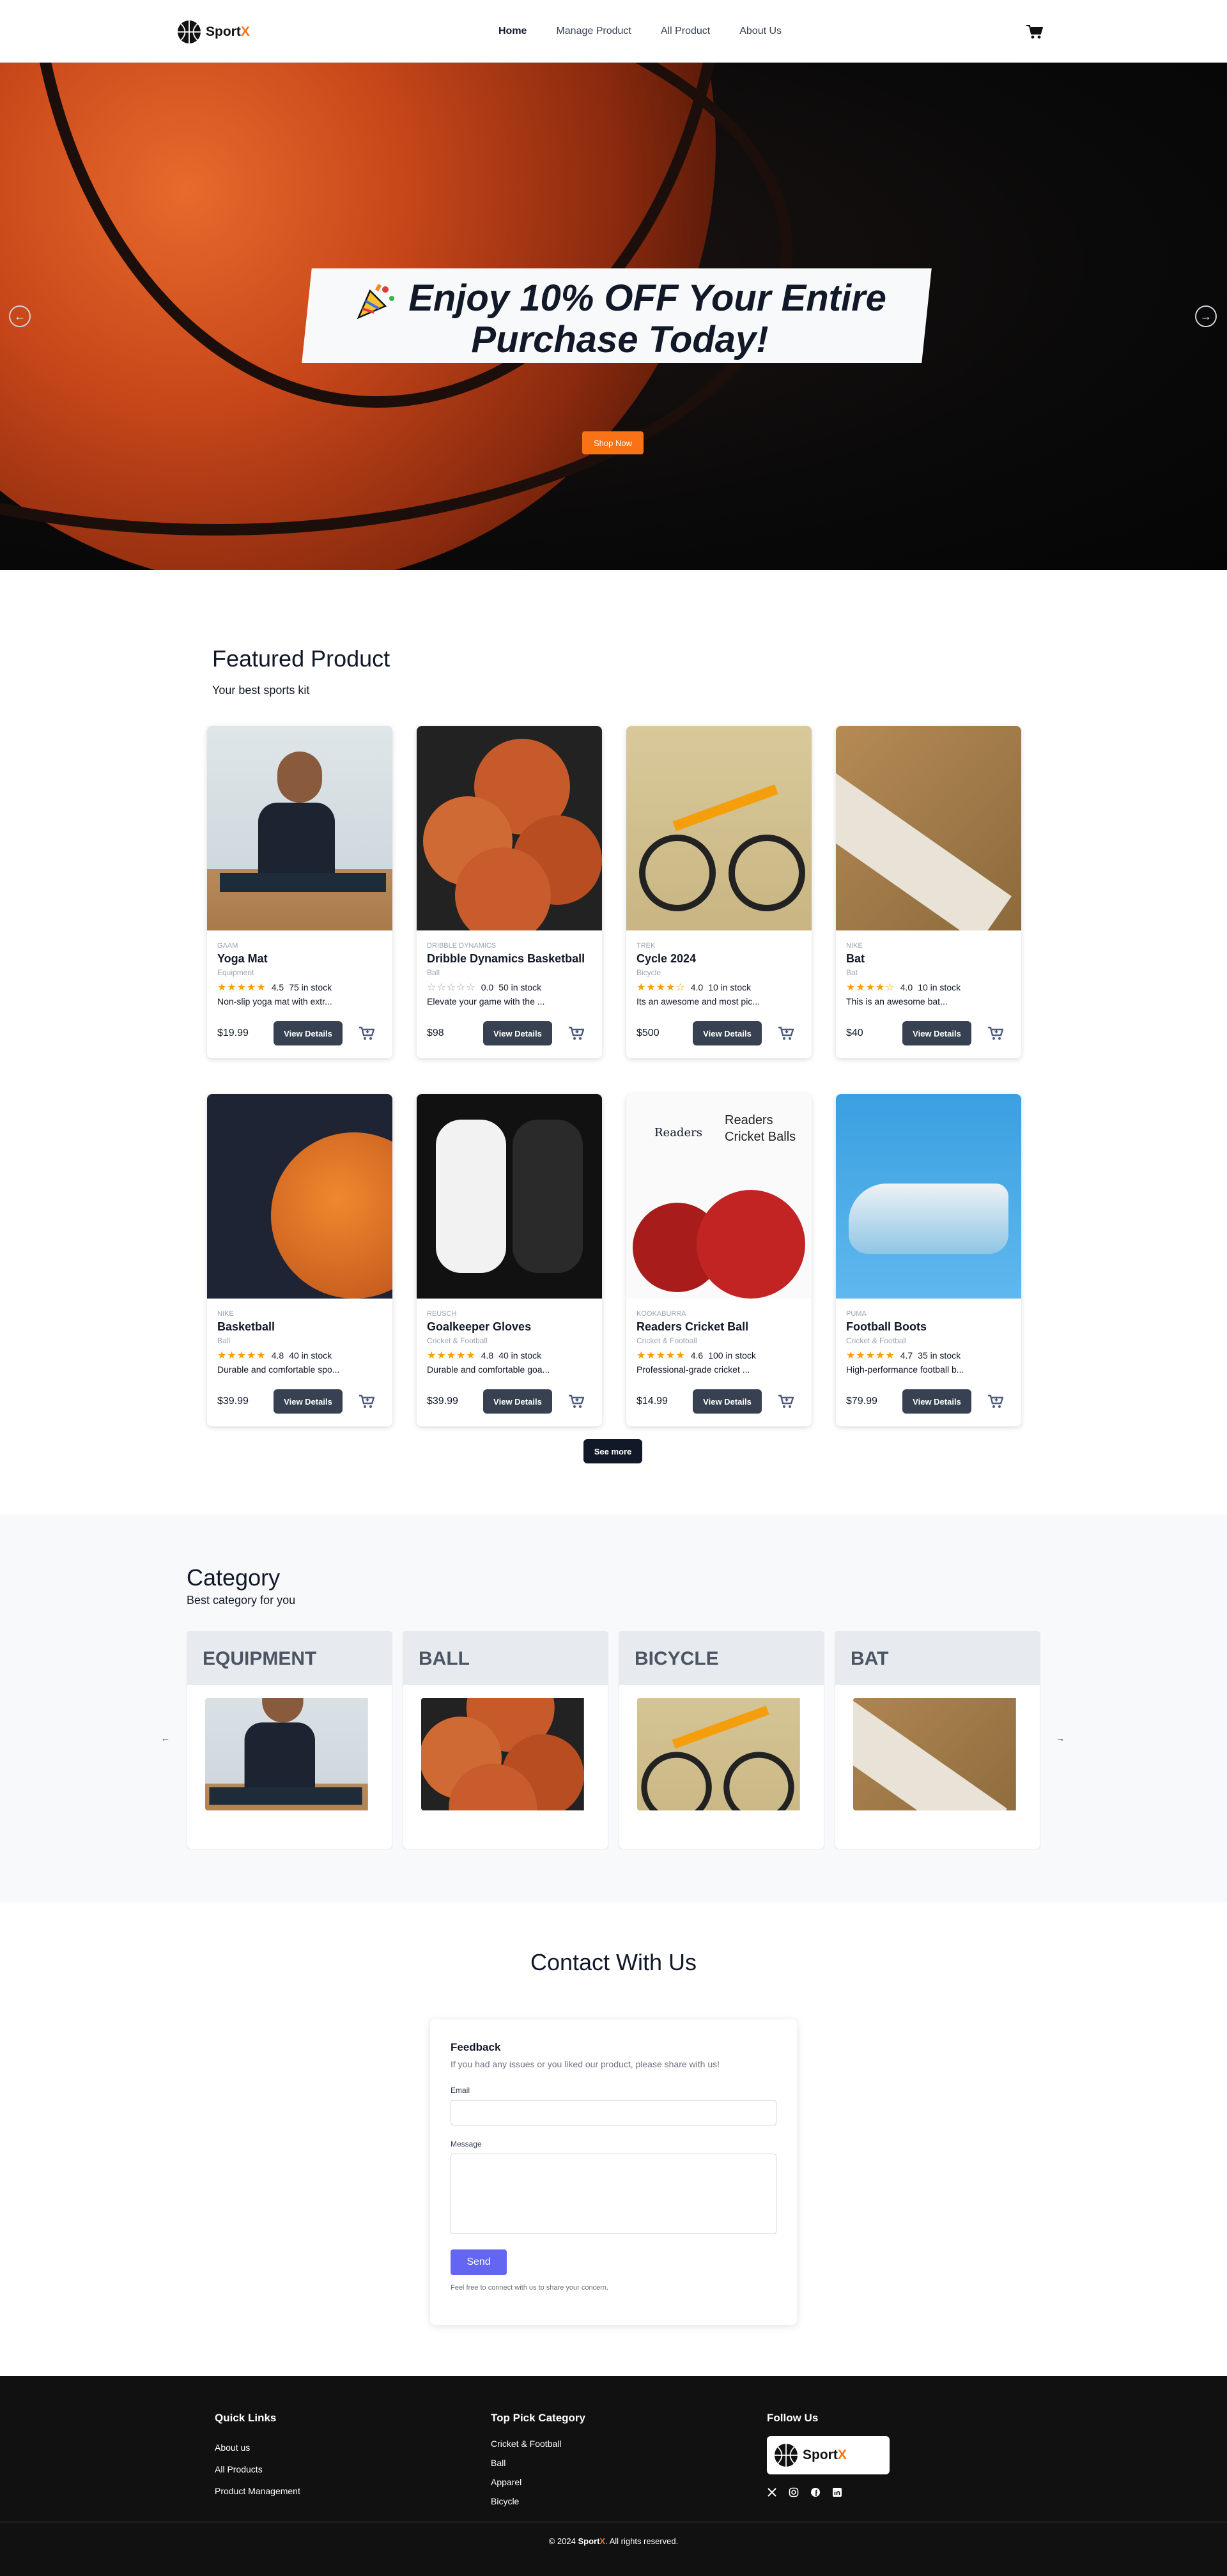  Describe the element at coordinates (257, 2469) in the screenshot. I see `footer-link-all-products: All Products` at that location.